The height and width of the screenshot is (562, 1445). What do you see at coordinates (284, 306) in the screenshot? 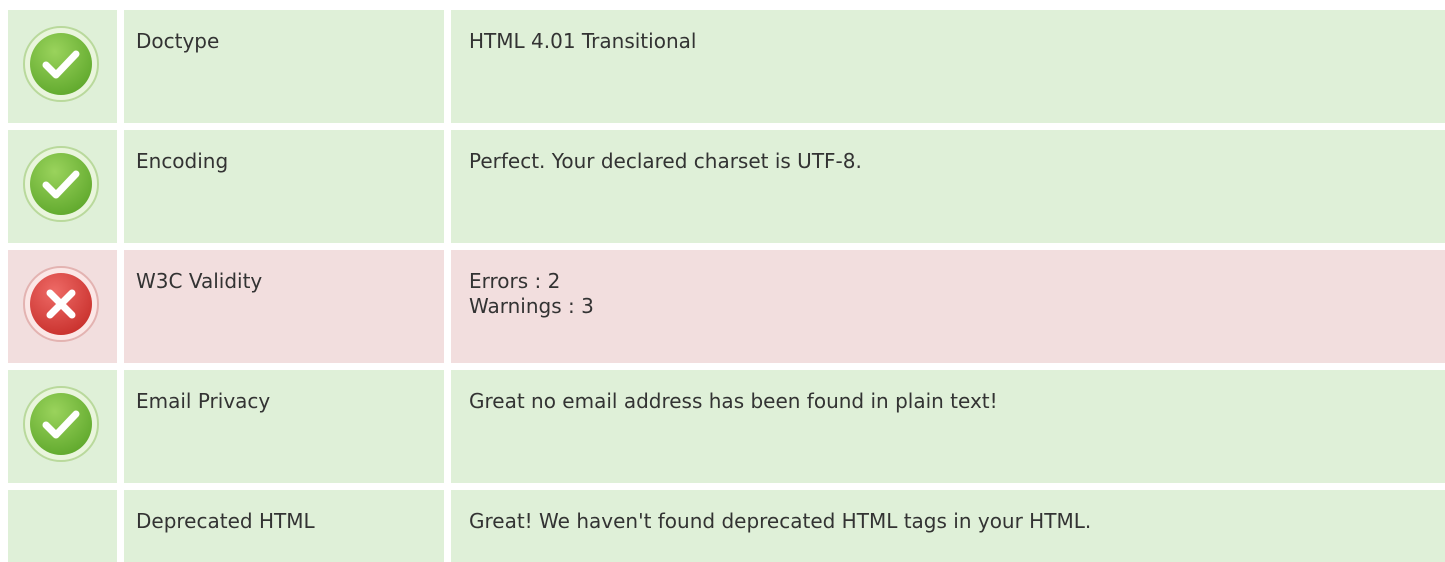
I see `check-name-cell: W3C Validity` at bounding box center [284, 306].